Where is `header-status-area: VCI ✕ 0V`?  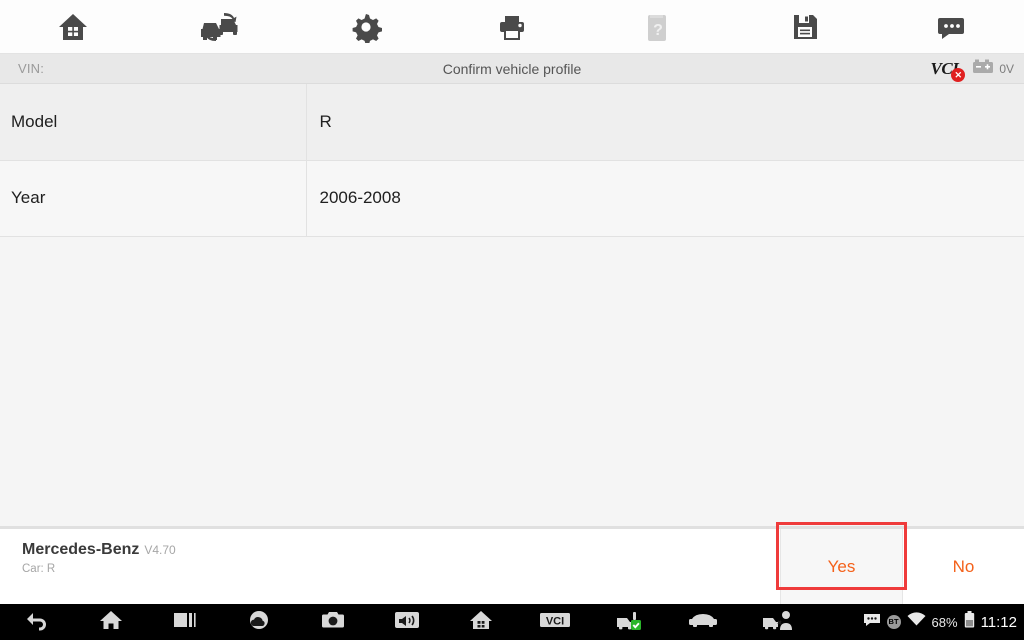 header-status-area: VCI ✕ 0V is located at coordinates (972, 69).